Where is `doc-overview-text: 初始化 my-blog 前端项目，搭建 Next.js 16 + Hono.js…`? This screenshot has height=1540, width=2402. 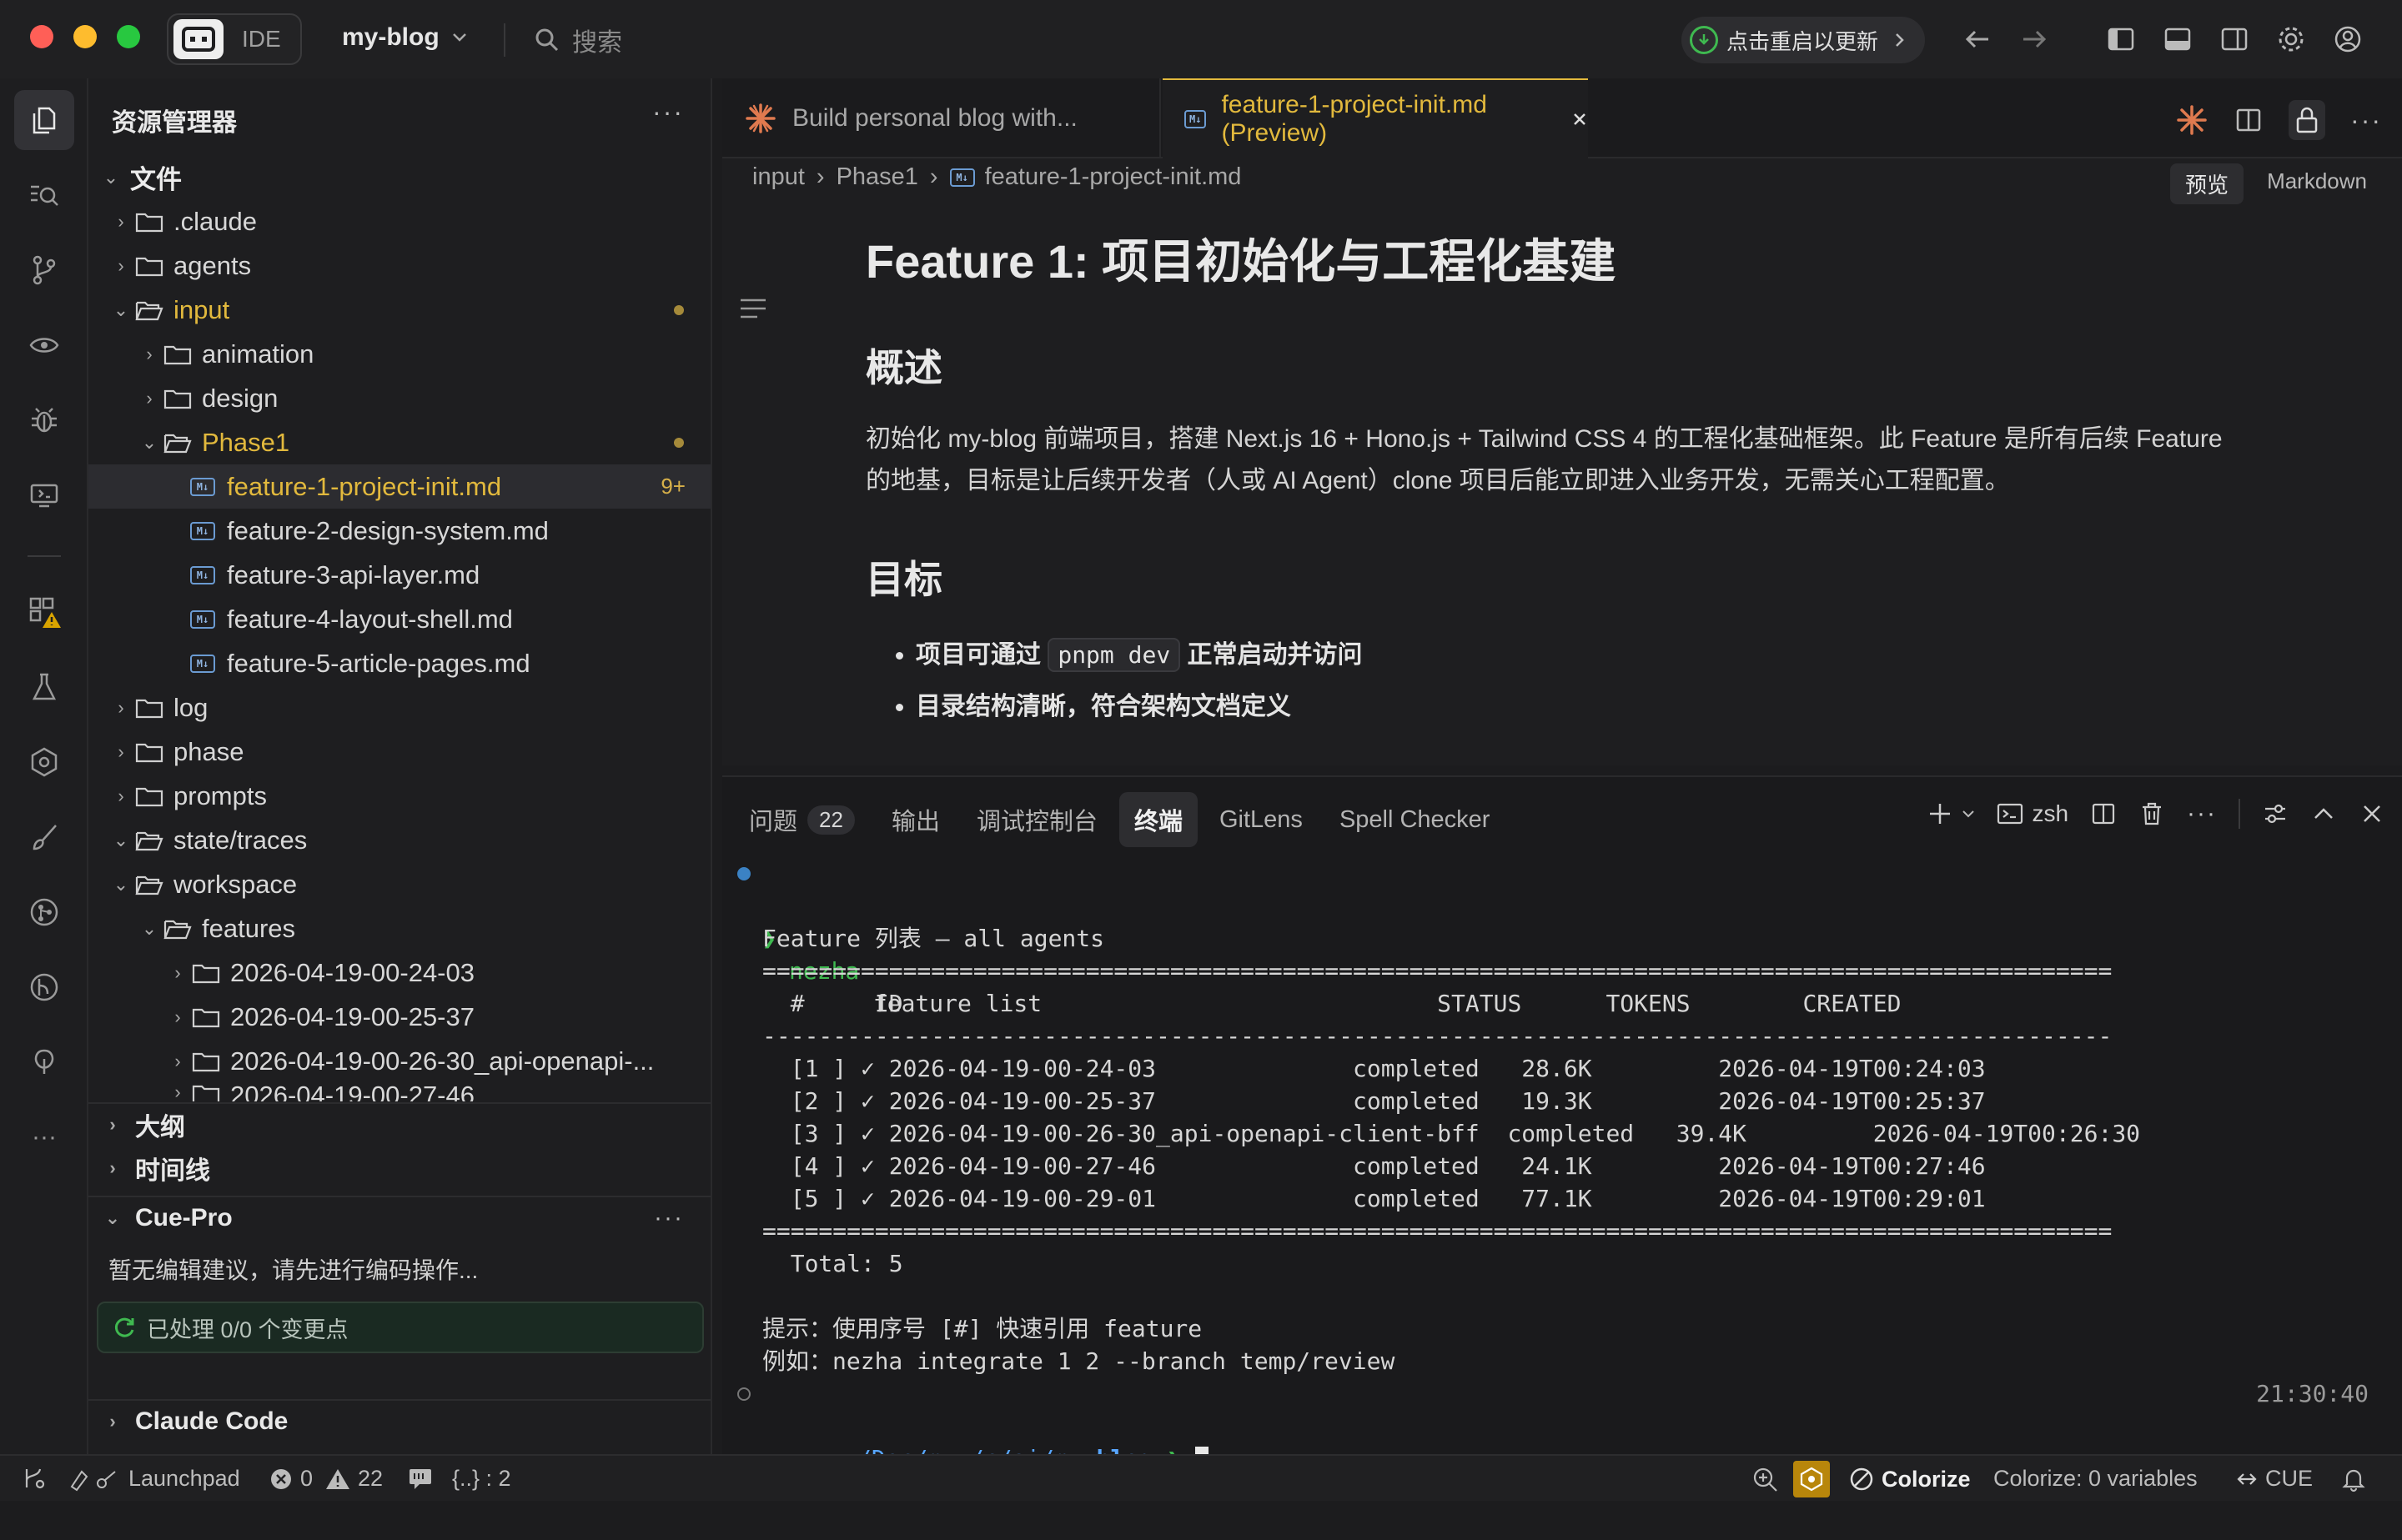
doc-overview-text: 初始化 my-blog 前端项目，搭建 Next.js 16 + Hono.js… is located at coordinates (1545, 459).